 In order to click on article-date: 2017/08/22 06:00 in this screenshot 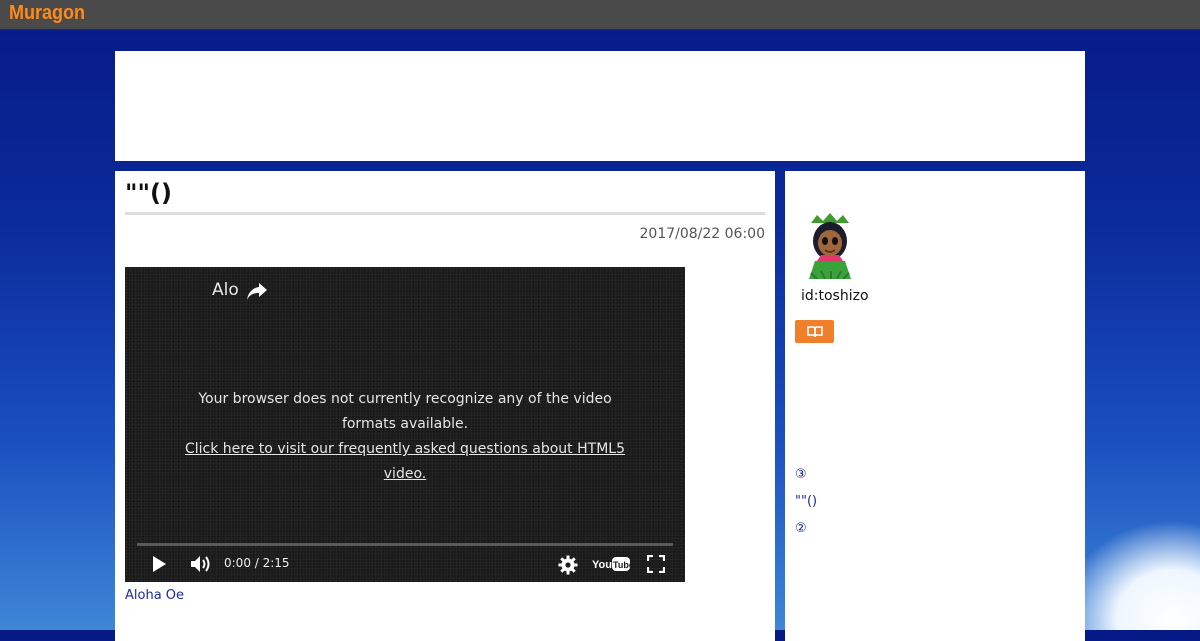, I will do `click(702, 234)`.